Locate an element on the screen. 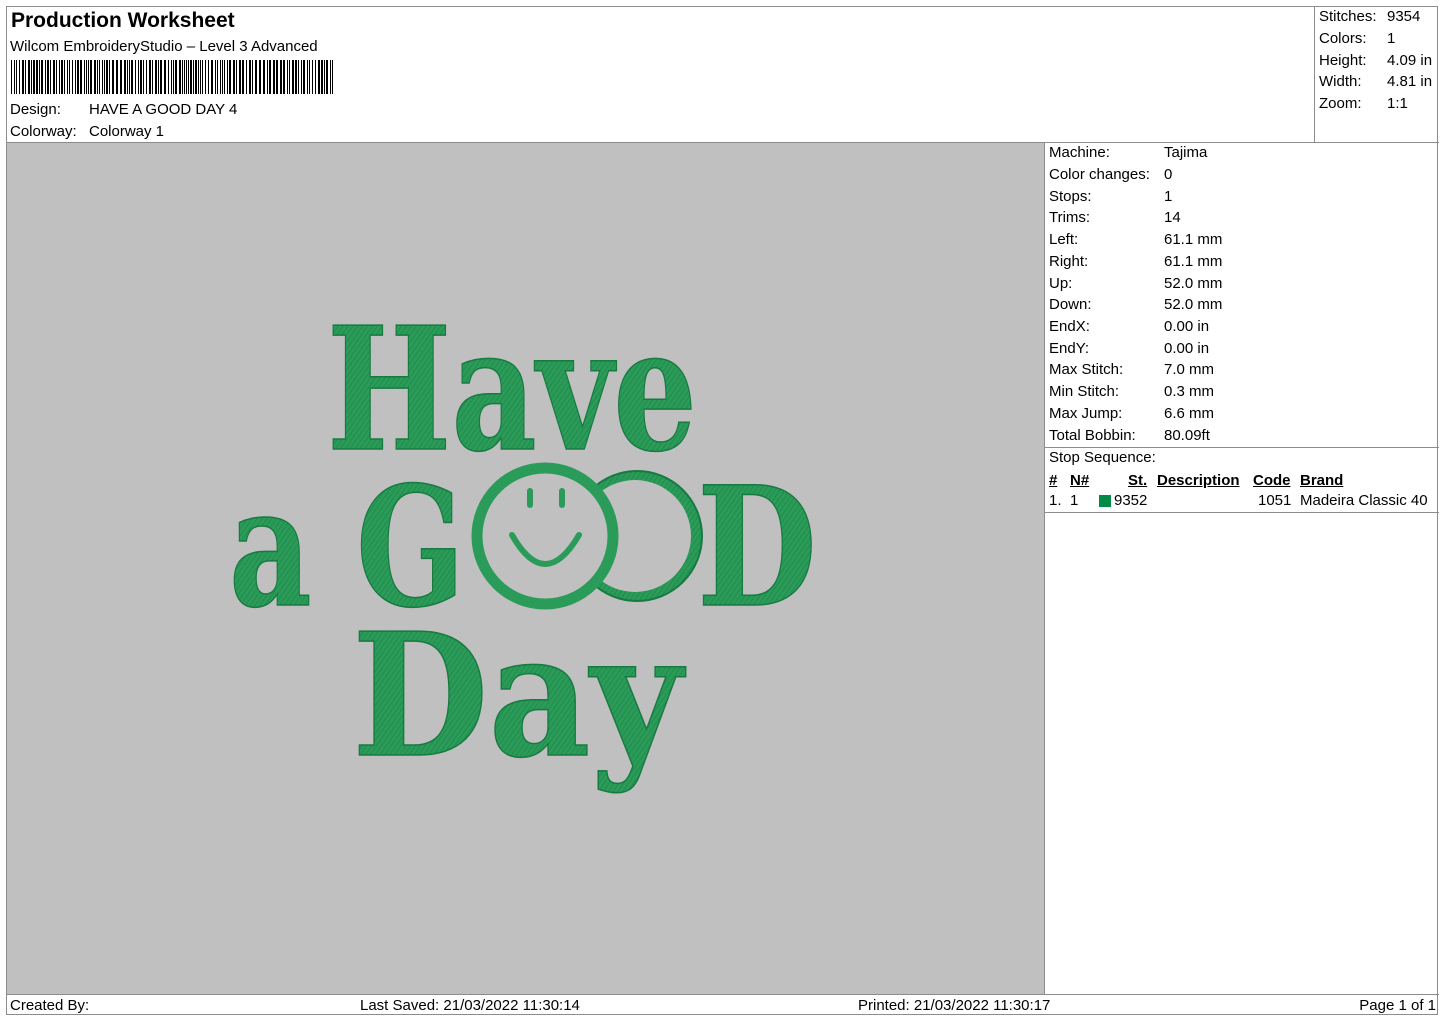 The height and width of the screenshot is (1021, 1445). stop-sequence-title: Stop Sequence: is located at coordinates (1102, 457).